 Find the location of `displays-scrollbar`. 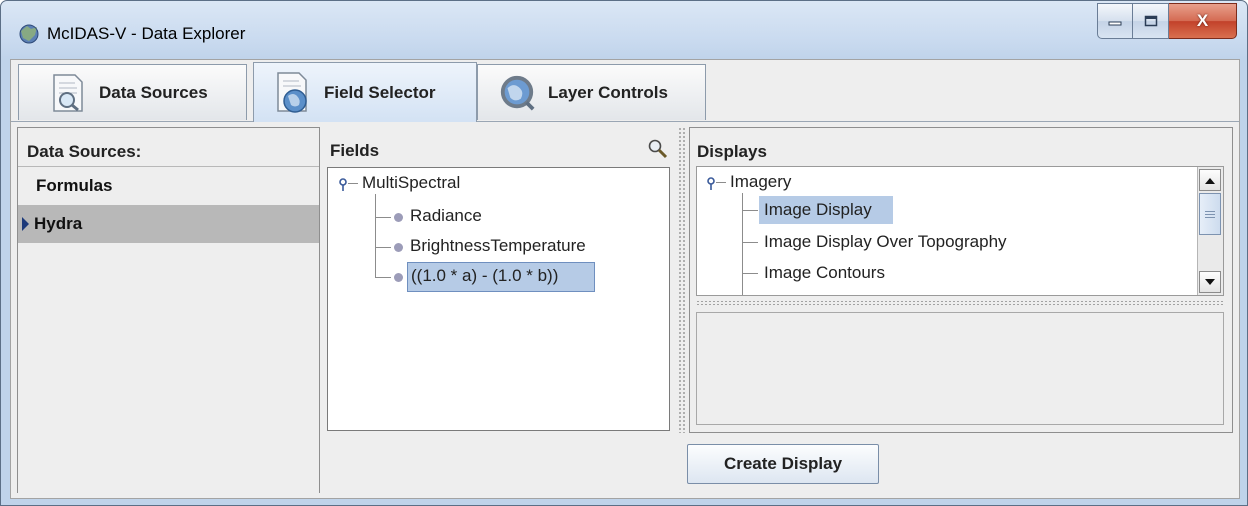

displays-scrollbar is located at coordinates (1210, 231).